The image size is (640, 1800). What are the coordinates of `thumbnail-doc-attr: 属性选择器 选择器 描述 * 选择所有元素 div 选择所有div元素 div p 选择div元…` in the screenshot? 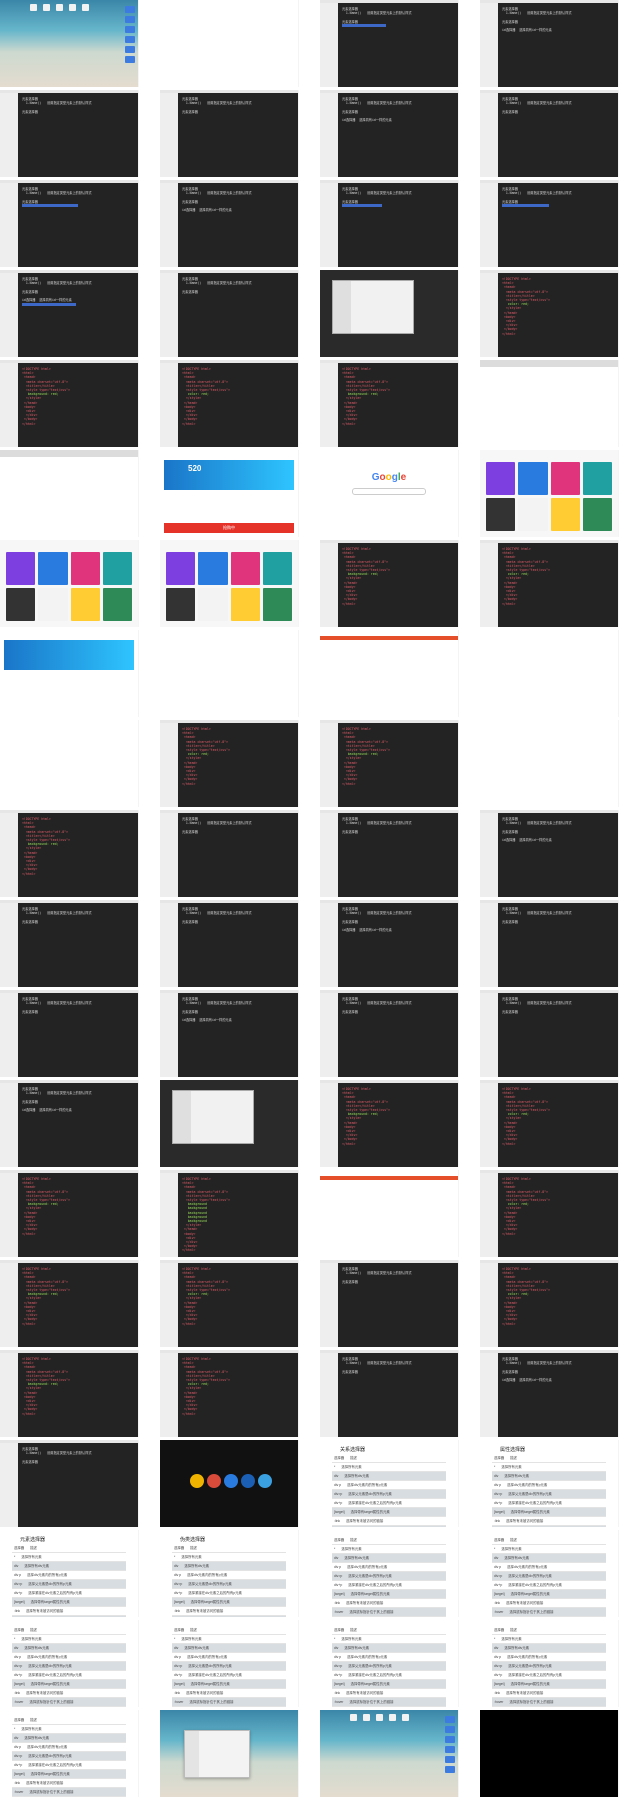 It's located at (549, 1483).